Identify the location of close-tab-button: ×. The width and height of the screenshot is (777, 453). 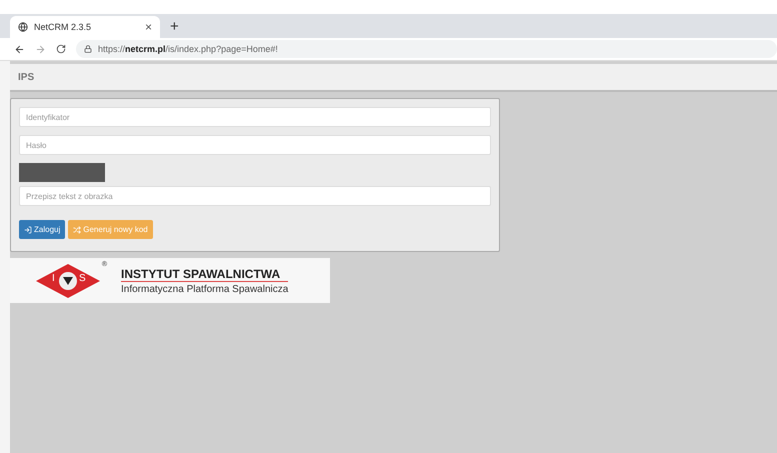
(148, 27).